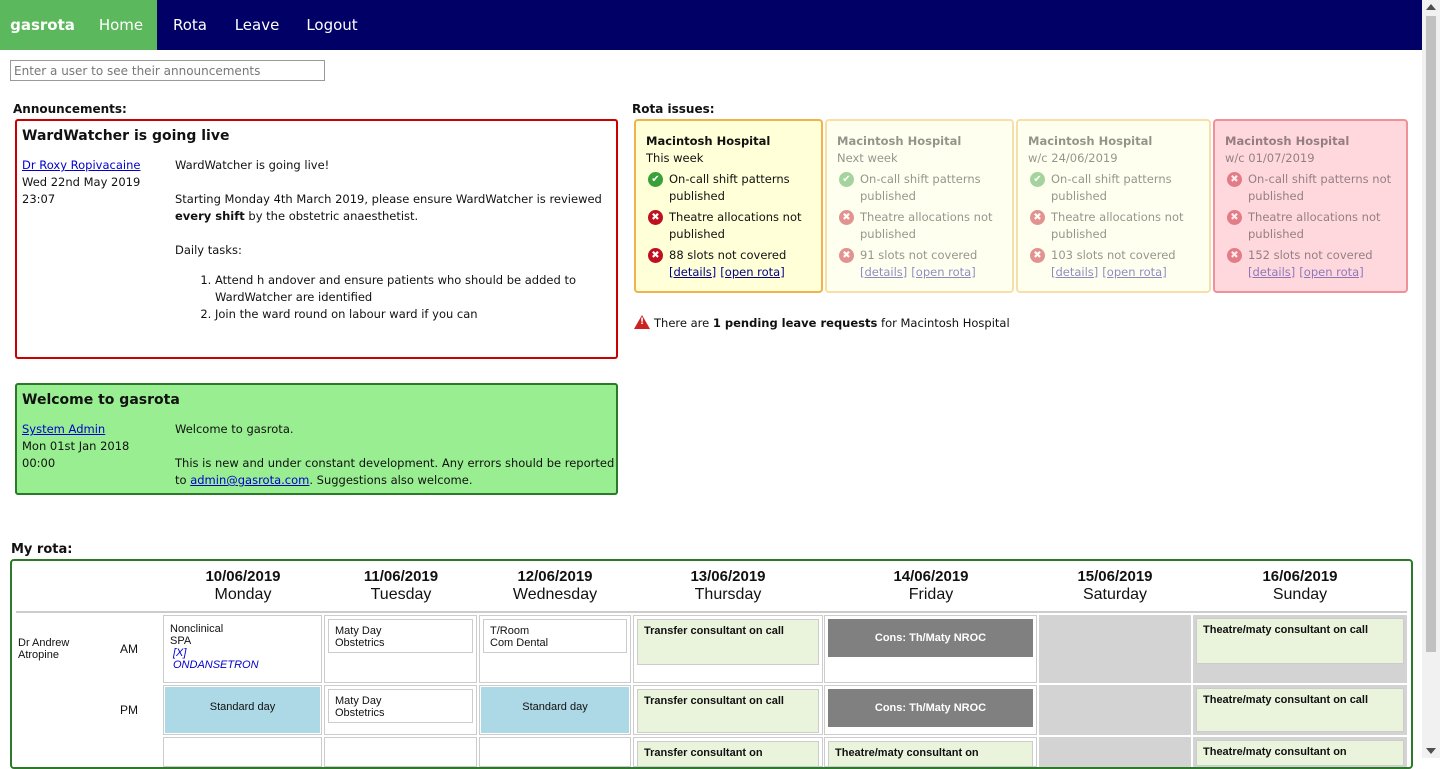 Image resolution: width=1440 pixels, height=769 pixels. Describe the element at coordinates (555, 752) in the screenshot. I see `rota-cell-wed-row3` at that location.